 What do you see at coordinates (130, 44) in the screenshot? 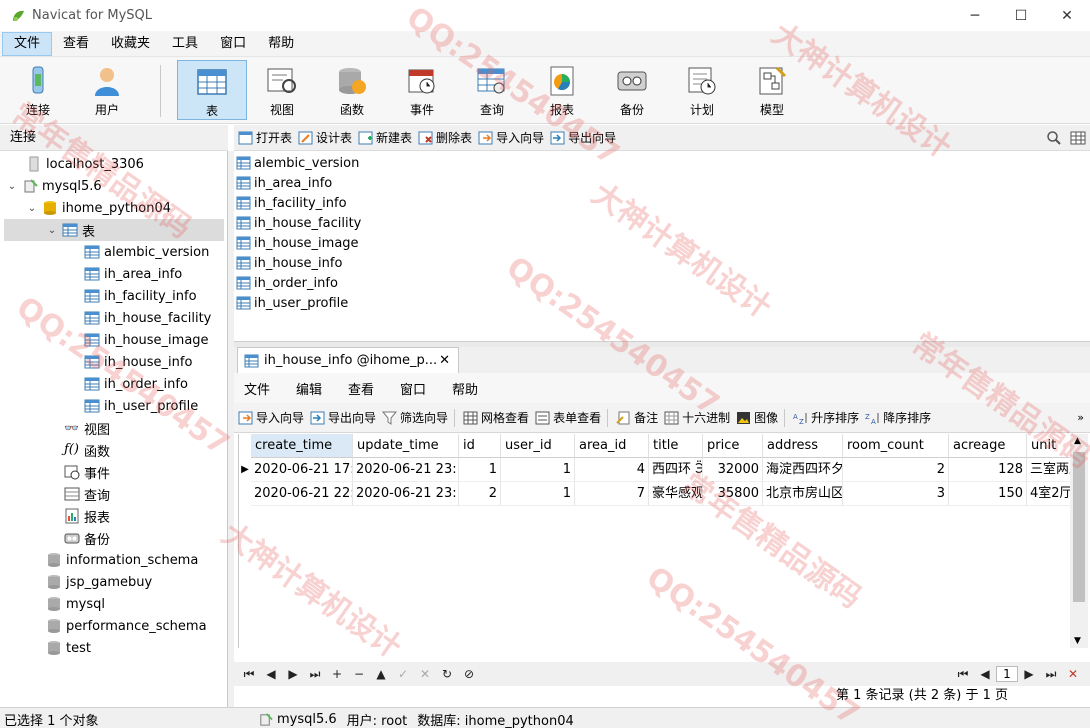
I see `menu-favorites: 收藏夹` at bounding box center [130, 44].